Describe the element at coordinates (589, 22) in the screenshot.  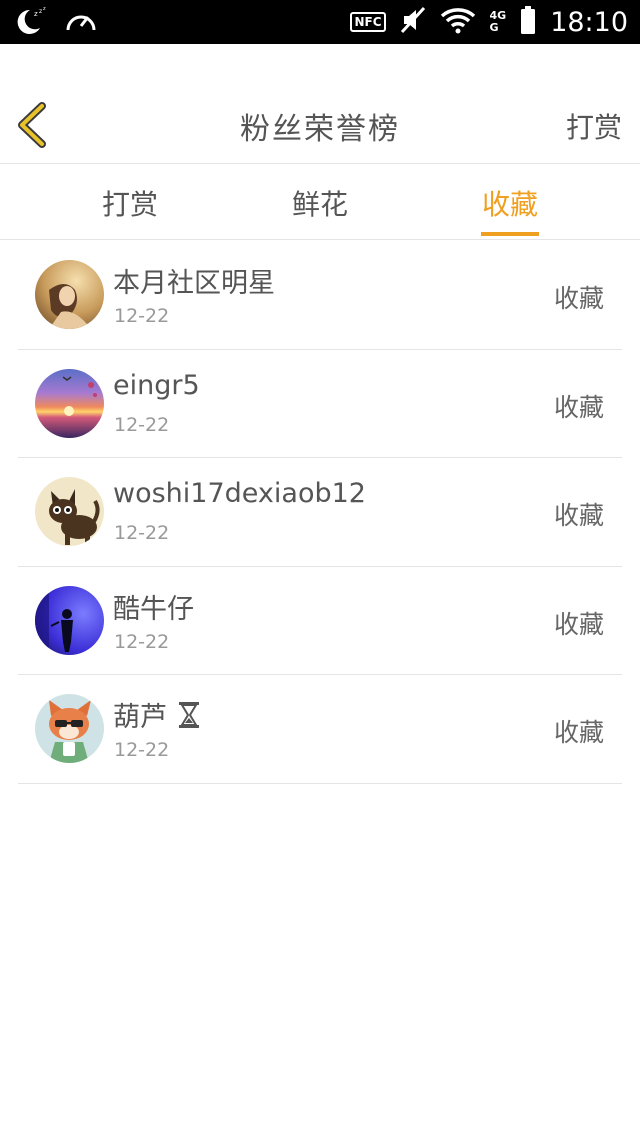
I see `clock: 18:10` at that location.